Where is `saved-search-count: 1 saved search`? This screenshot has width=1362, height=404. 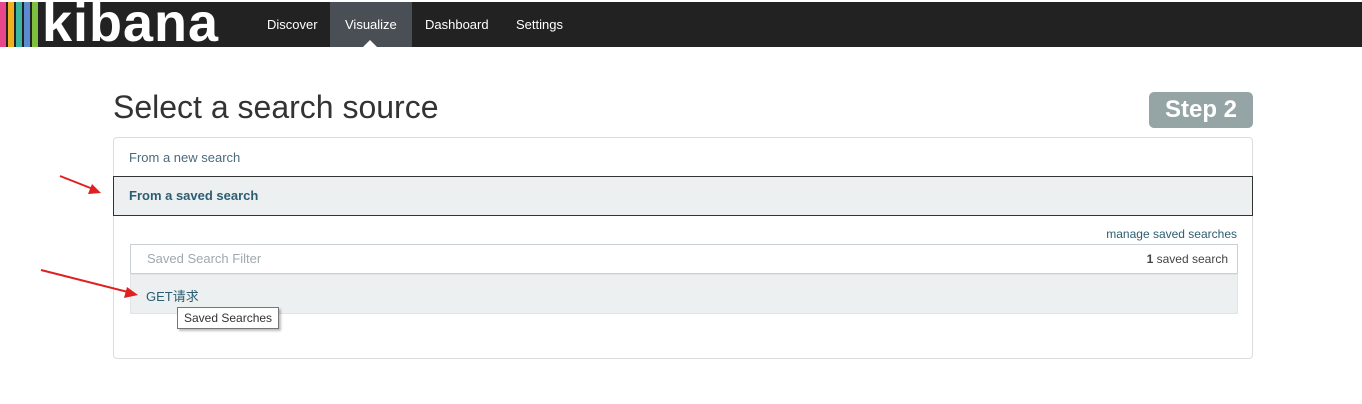 saved-search-count: 1 saved search is located at coordinates (1187, 259).